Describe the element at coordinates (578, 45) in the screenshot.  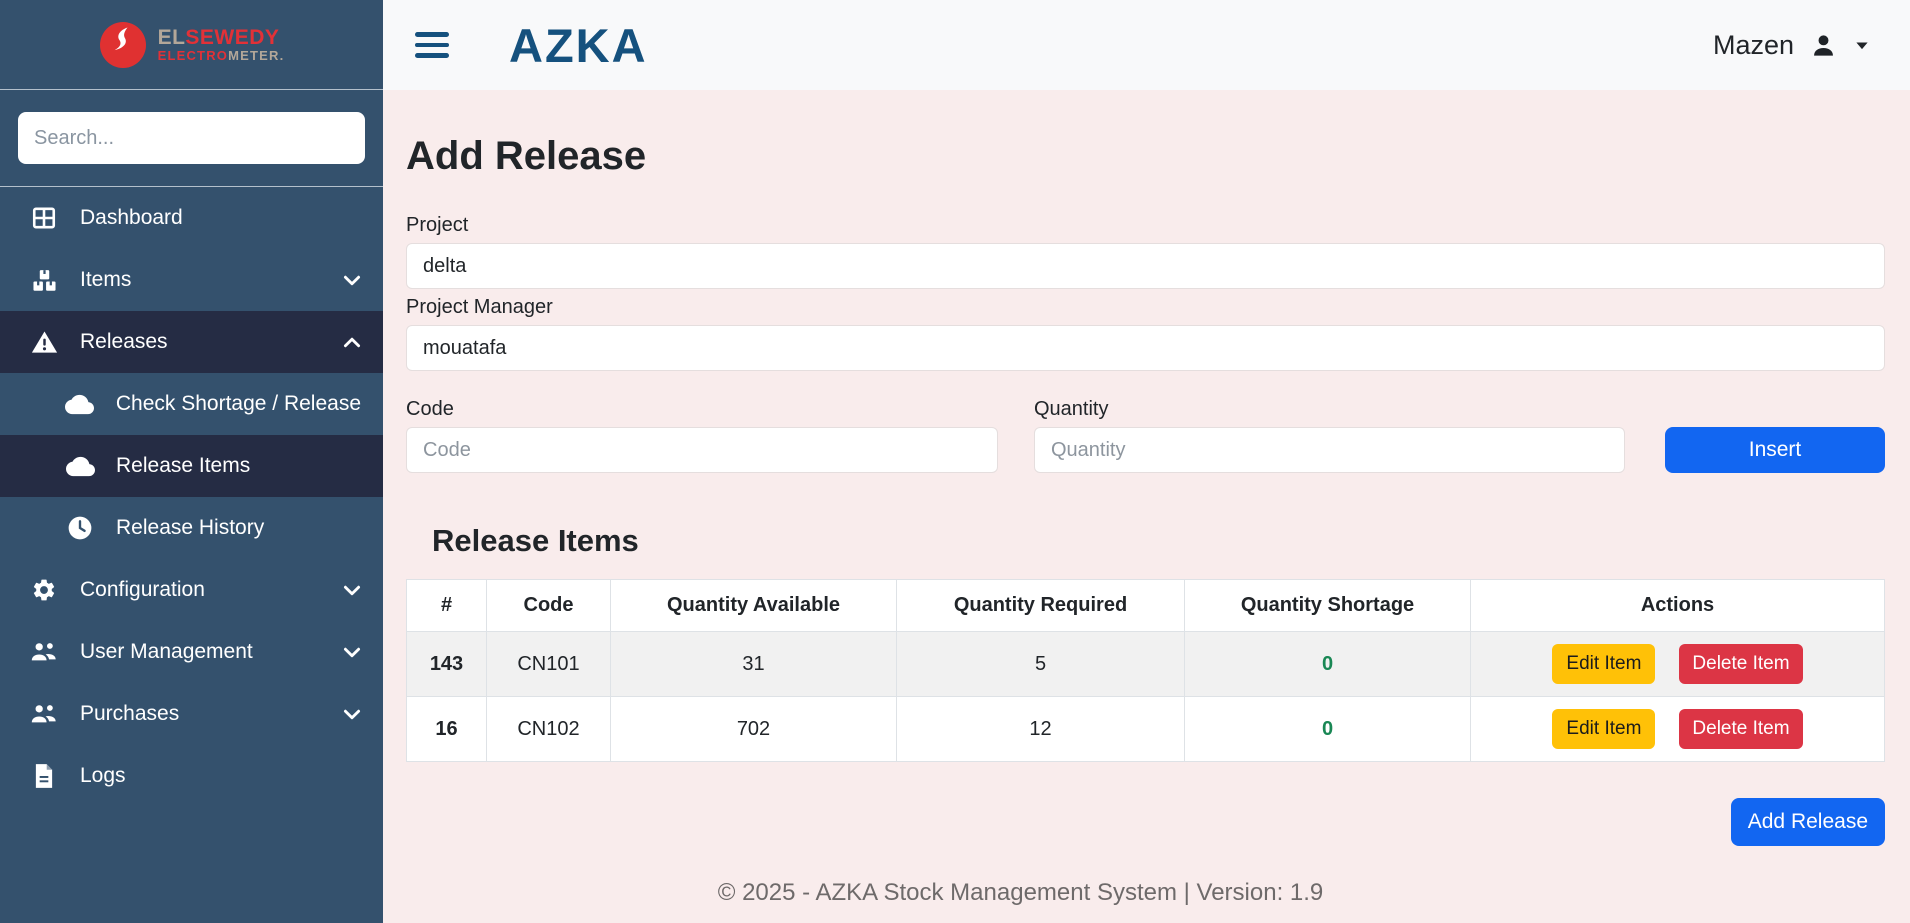
I see `app-logo: AZKA` at that location.